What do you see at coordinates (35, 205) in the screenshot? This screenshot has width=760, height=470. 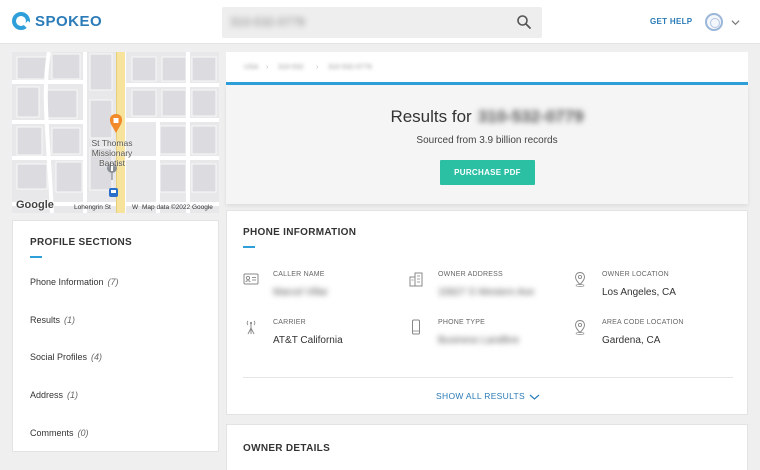 I see `google-logo: Google` at bounding box center [35, 205].